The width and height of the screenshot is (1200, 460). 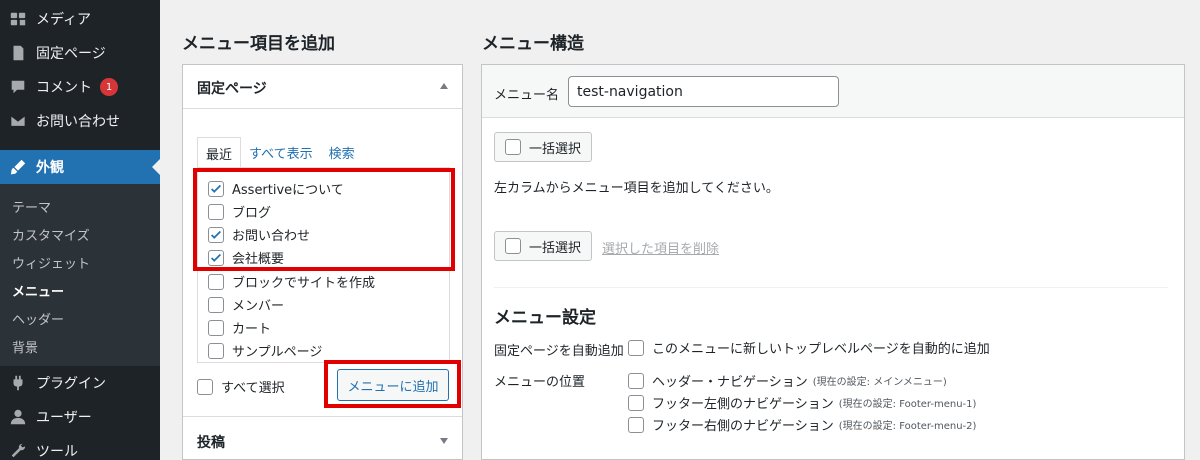 I want to click on tab-view-all: すべて表示, so click(x=281, y=153).